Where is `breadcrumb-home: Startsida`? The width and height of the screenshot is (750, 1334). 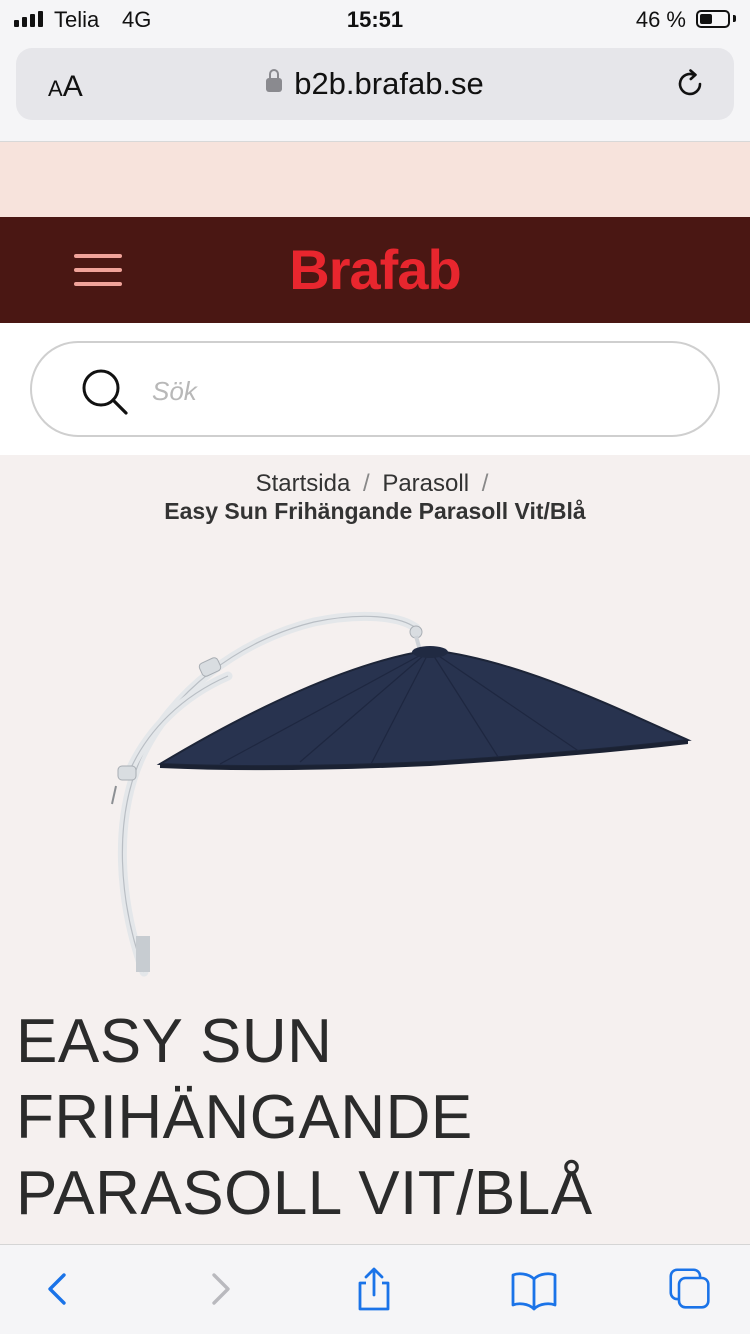 breadcrumb-home: Startsida is located at coordinates (303, 483).